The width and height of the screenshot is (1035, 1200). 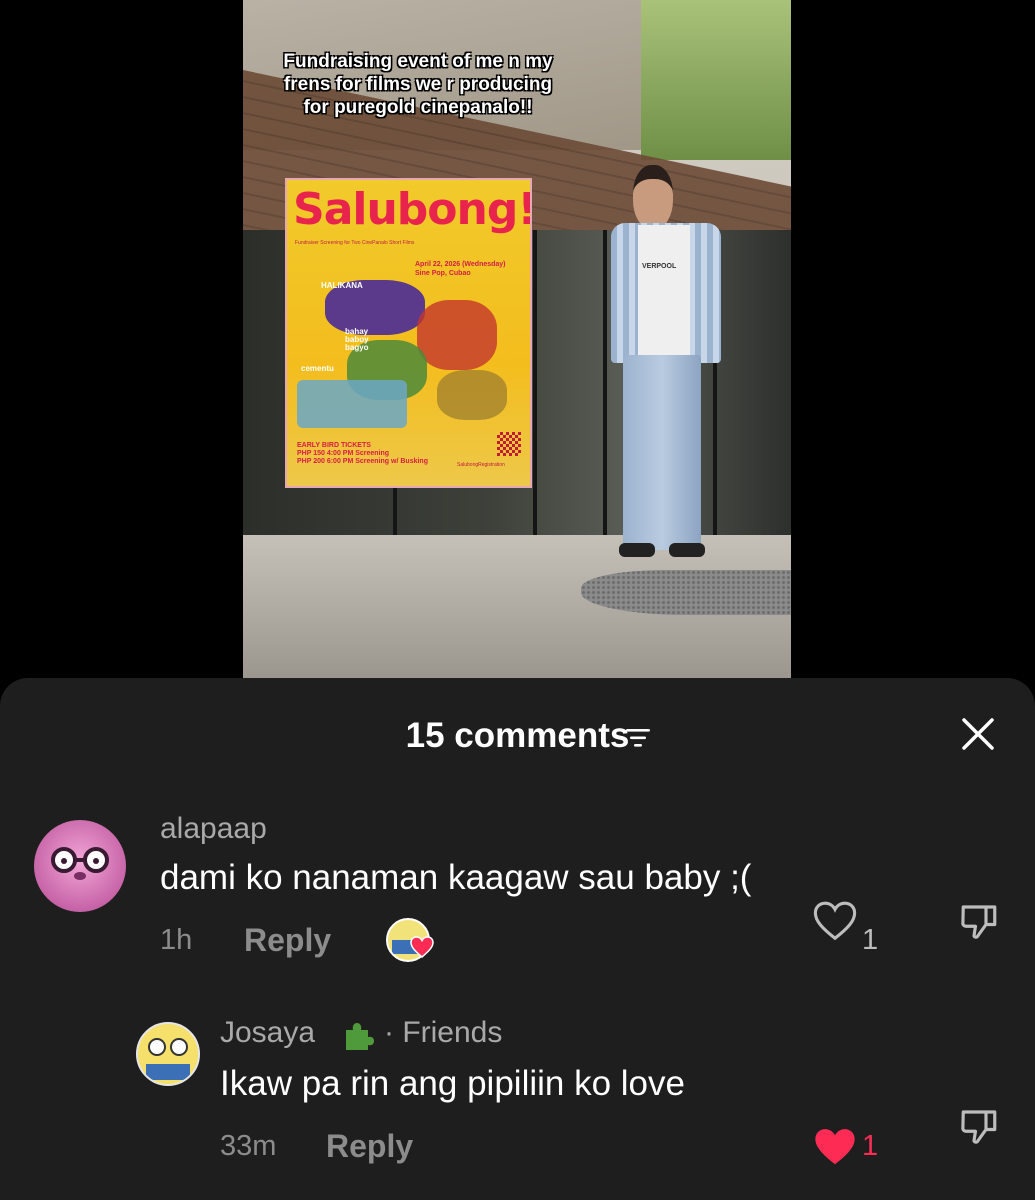 What do you see at coordinates (978, 734) in the screenshot?
I see `close-icon` at bounding box center [978, 734].